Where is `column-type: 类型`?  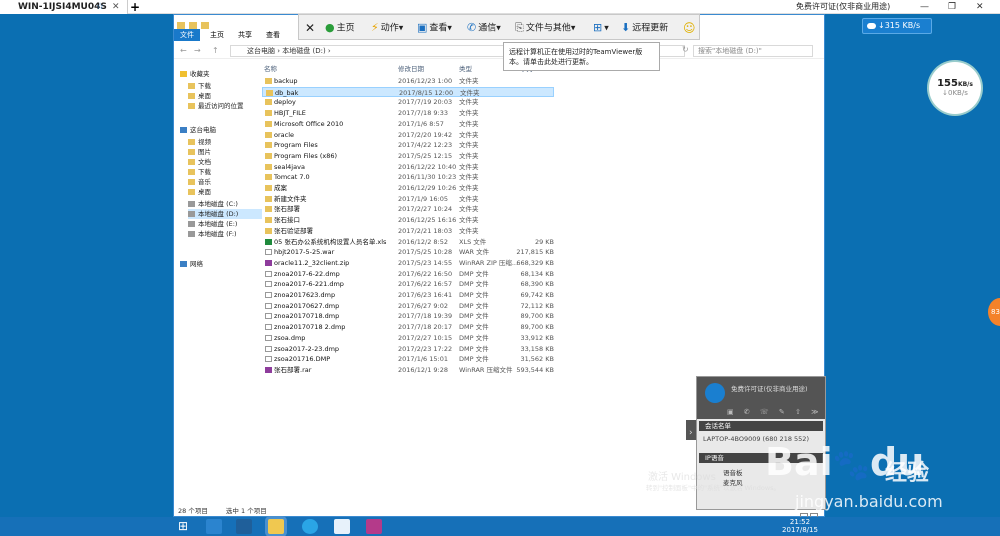 column-type: 类型 is located at coordinates (465, 69).